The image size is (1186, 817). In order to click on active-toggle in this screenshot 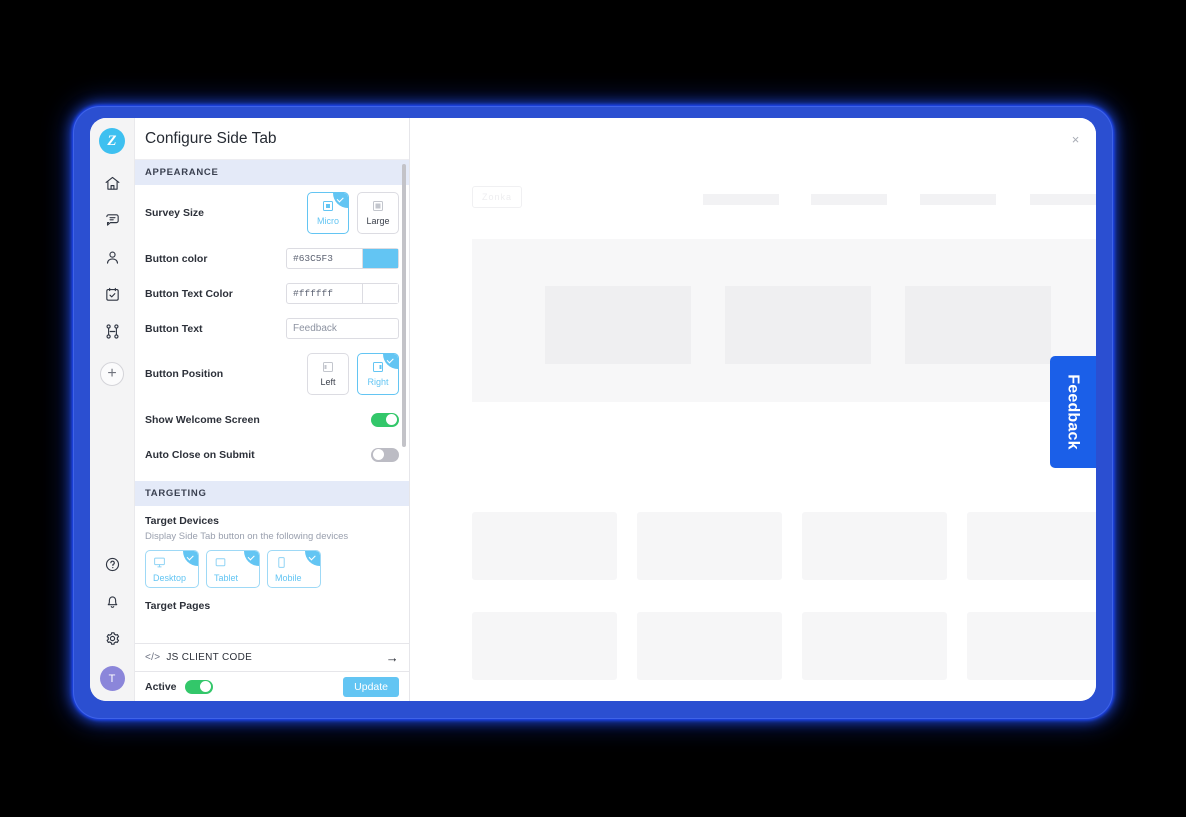, I will do `click(198, 686)`.